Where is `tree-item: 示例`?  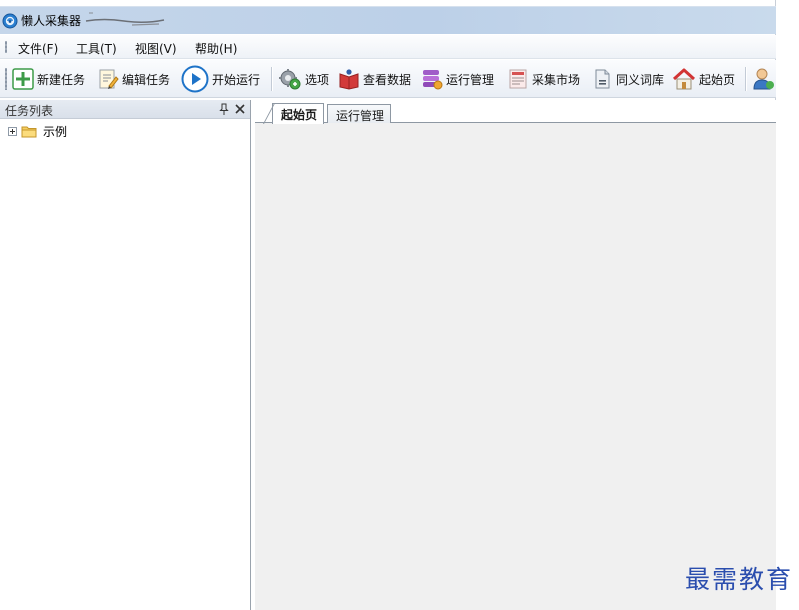 tree-item: 示例 is located at coordinates (37, 131).